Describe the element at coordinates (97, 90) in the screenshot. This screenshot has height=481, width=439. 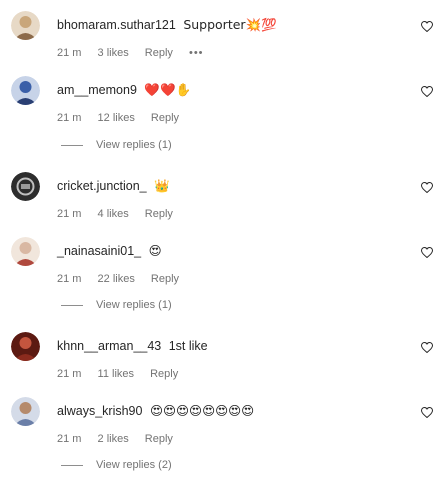
I see `comment-username: am__memon9` at that location.